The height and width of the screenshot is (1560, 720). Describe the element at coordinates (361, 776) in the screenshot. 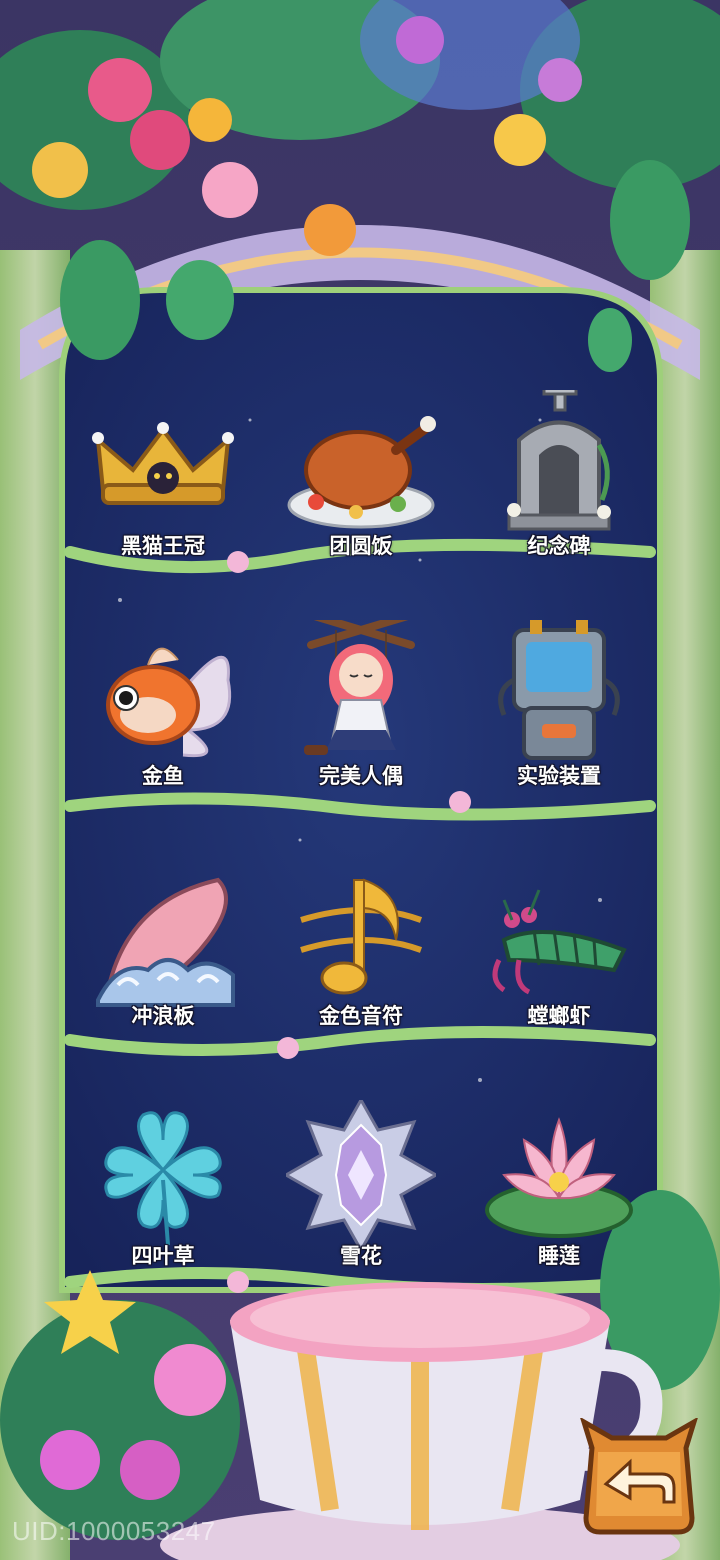

I see `item-label: 完美人偶` at that location.